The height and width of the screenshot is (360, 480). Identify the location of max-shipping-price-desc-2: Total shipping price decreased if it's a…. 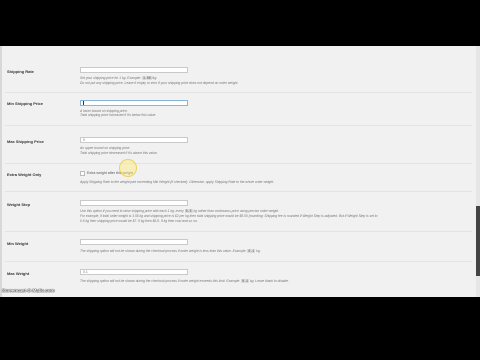
(119, 153).